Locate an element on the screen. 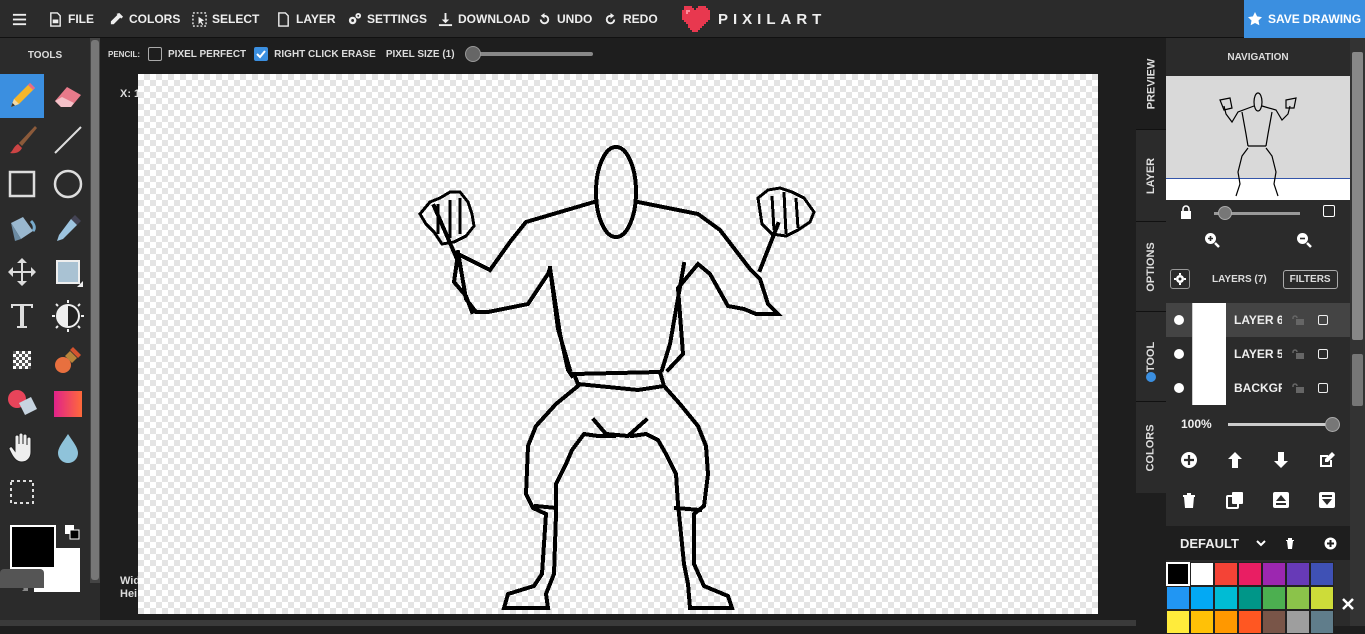 The width and height of the screenshot is (1365, 634). fill-rect-tool is located at coordinates (68, 272).